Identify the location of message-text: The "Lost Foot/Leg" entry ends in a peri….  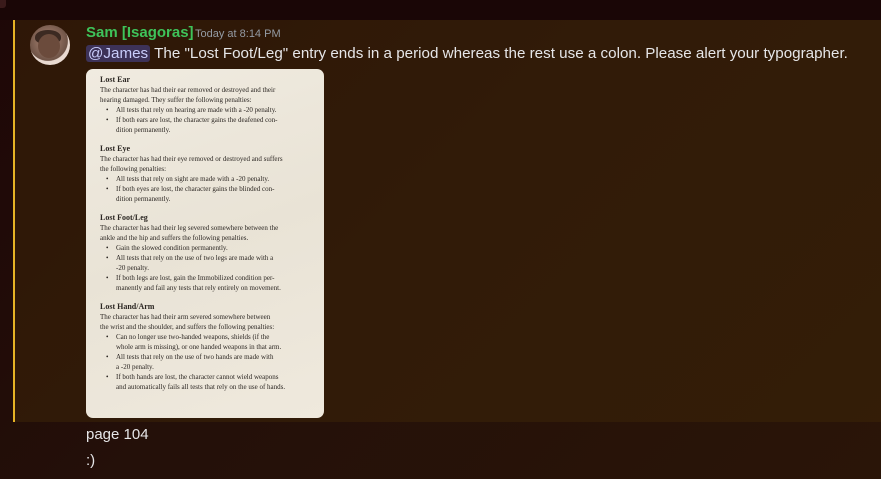
(501, 53).